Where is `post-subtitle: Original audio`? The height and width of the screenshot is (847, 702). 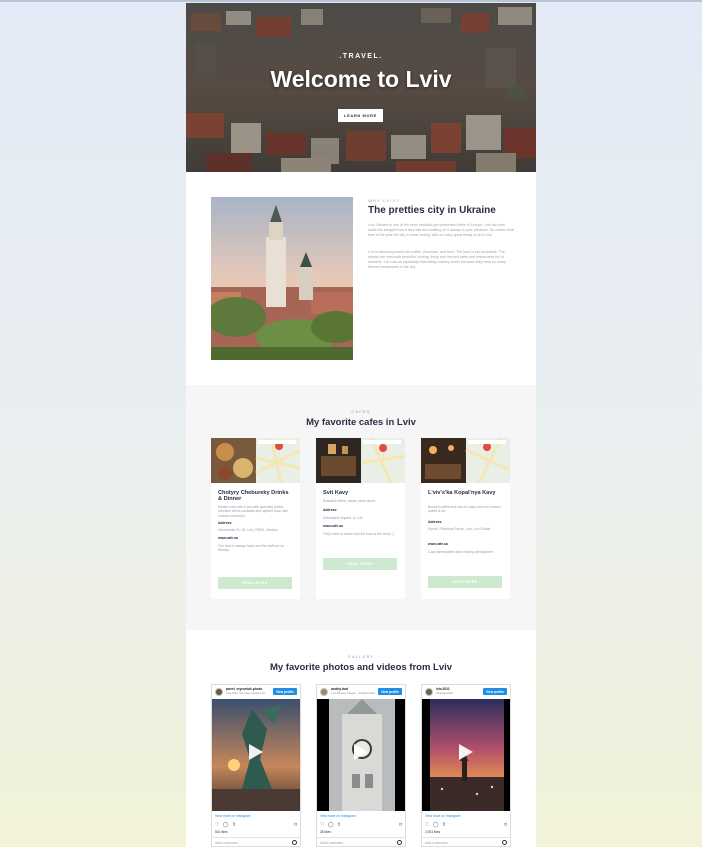
post-subtitle: Original audio is located at coordinates (445, 693).